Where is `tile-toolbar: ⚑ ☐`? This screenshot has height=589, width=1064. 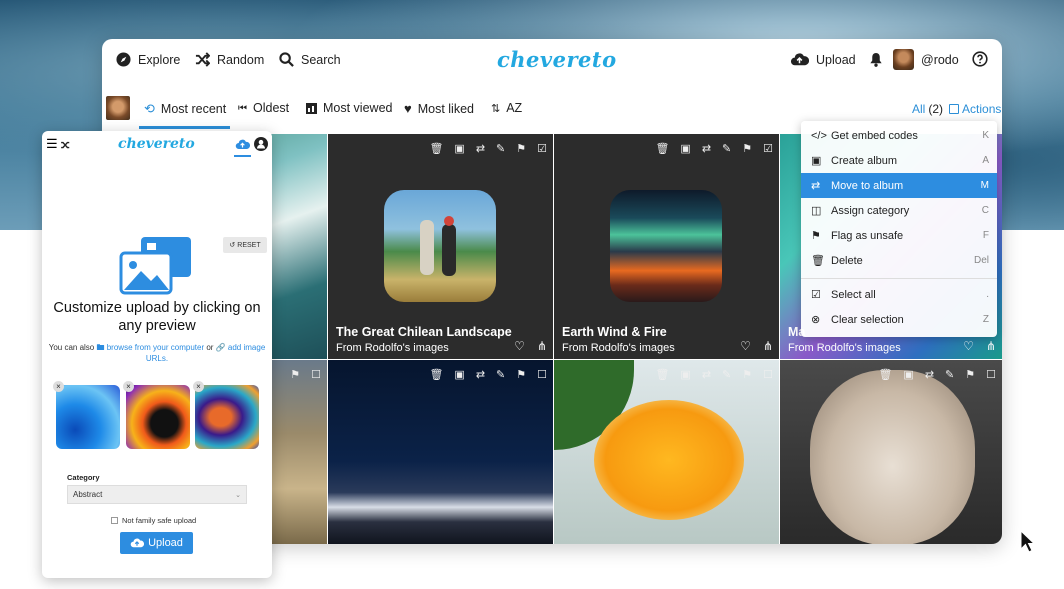 tile-toolbar: ⚑ ☐ is located at coordinates (305, 374).